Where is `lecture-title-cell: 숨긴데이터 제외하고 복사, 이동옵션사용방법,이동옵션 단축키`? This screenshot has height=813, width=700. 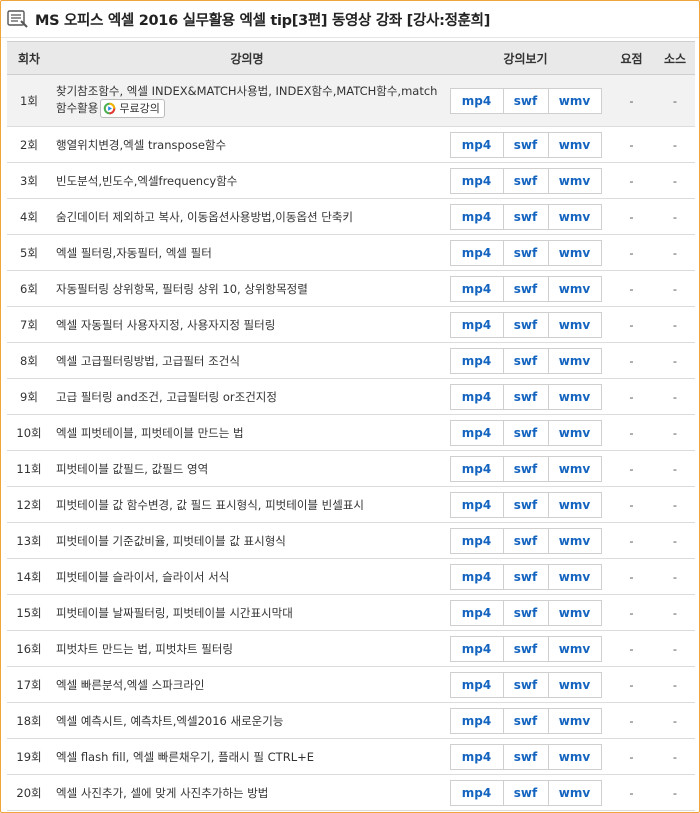
lecture-title-cell: 숨긴데이터 제외하고 복사, 이동옵션사용방법,이동옵션 단축키 is located at coordinates (247, 217).